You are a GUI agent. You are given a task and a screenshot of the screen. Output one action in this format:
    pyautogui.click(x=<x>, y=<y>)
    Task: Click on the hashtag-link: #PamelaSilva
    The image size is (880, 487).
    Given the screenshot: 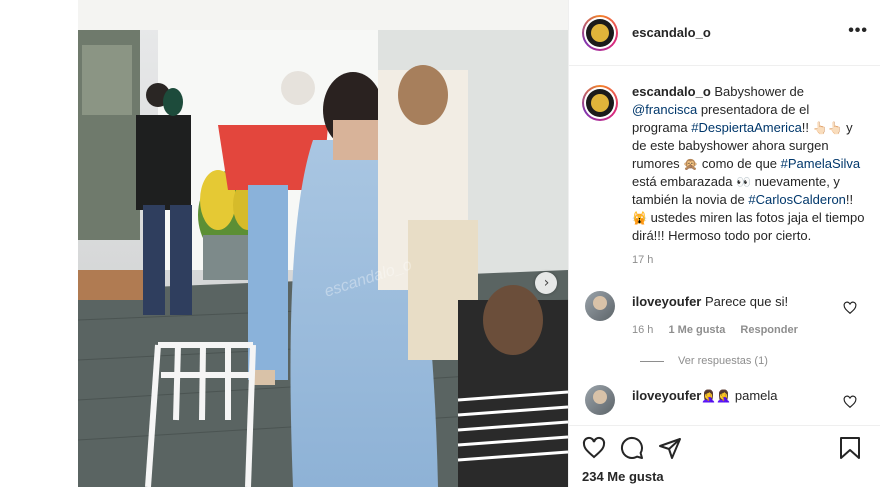 What is the action you would take?
    pyautogui.click(x=821, y=163)
    